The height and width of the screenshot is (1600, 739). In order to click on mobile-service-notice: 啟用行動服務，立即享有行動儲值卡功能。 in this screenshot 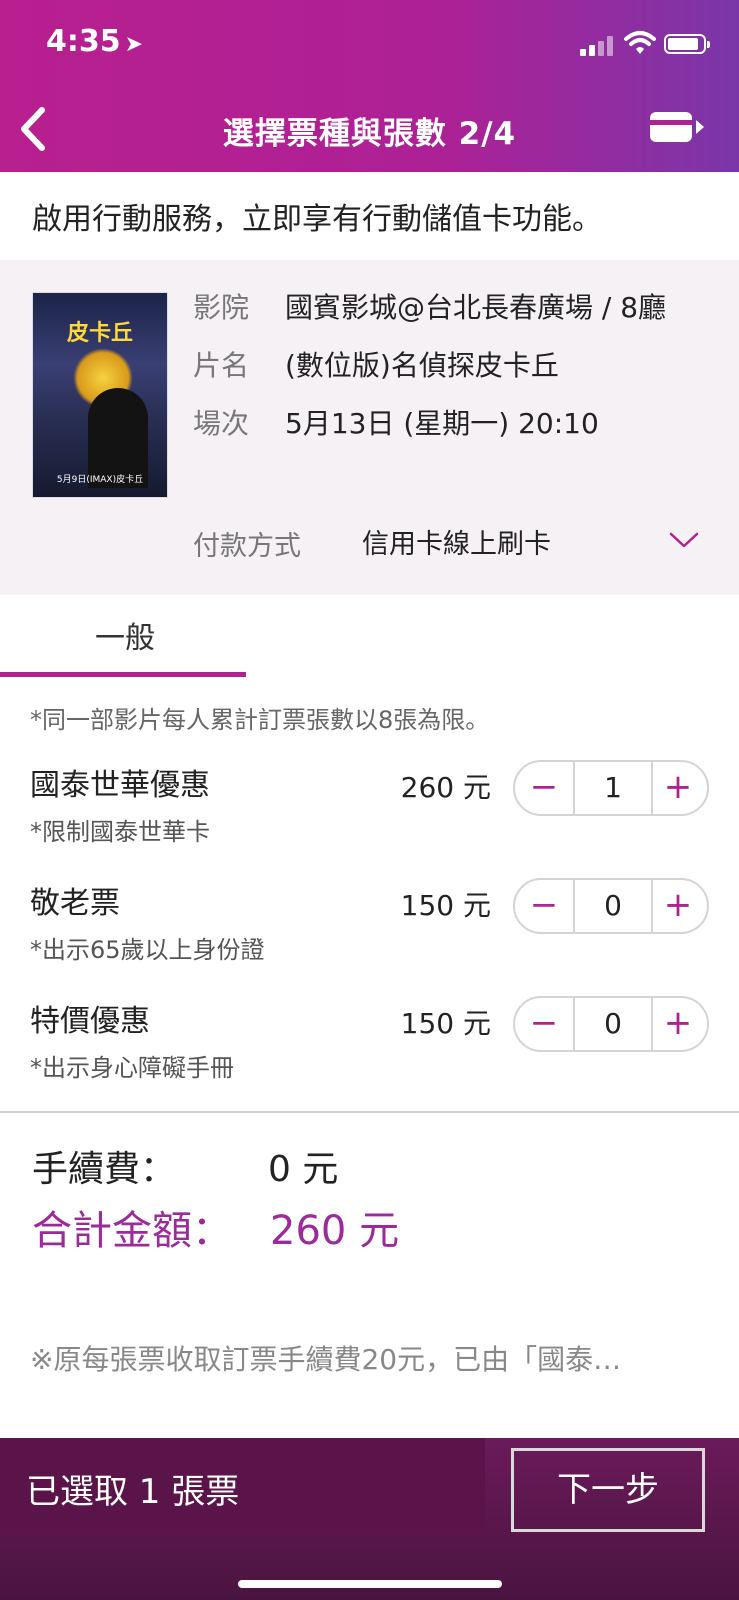, I will do `click(369, 216)`.